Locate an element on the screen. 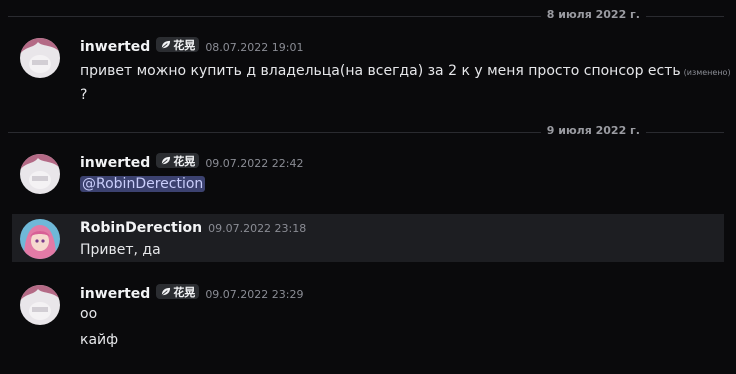 The image size is (736, 374). message-text: Привет, да is located at coordinates (120, 250).